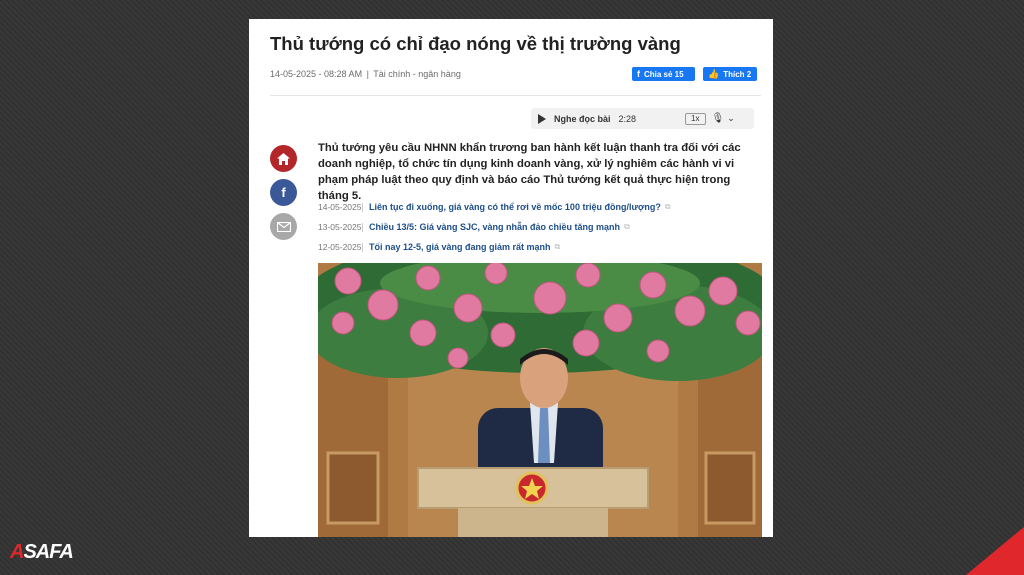  What do you see at coordinates (737, 74) in the screenshot?
I see `like-label: Thích 2` at bounding box center [737, 74].